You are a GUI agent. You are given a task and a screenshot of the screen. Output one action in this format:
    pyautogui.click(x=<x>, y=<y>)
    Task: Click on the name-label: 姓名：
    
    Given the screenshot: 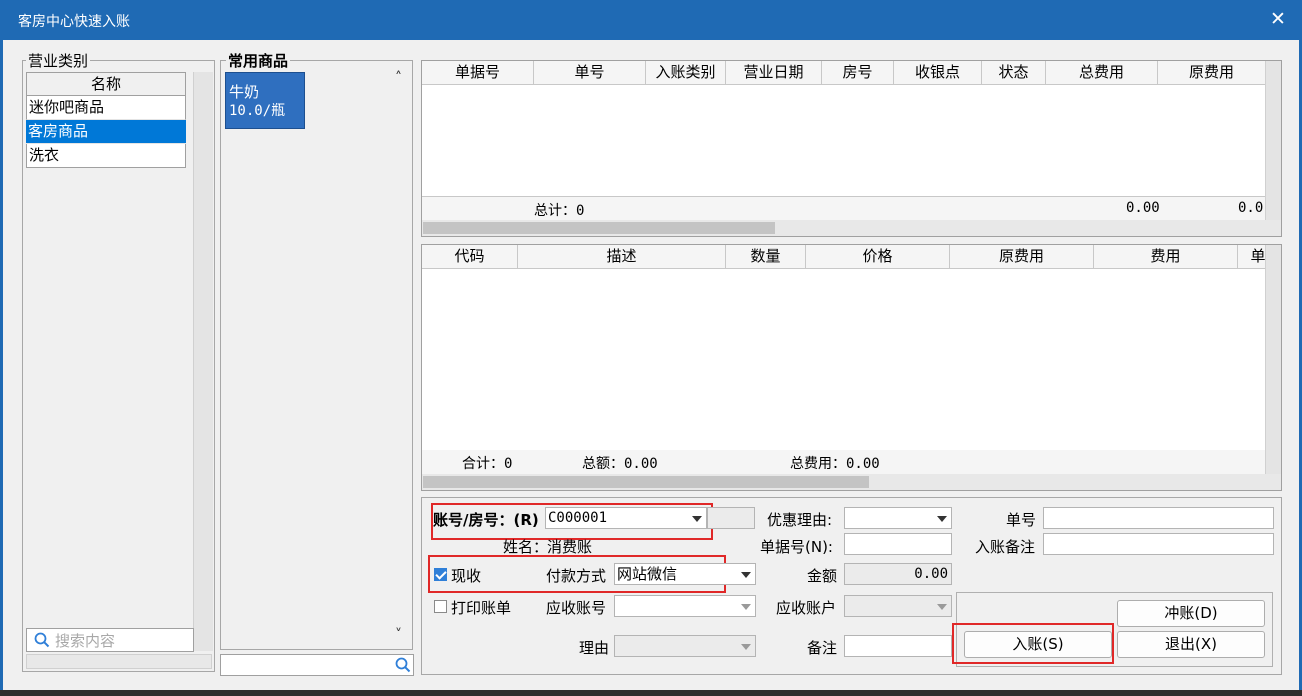 What is the action you would take?
    pyautogui.click(x=526, y=547)
    